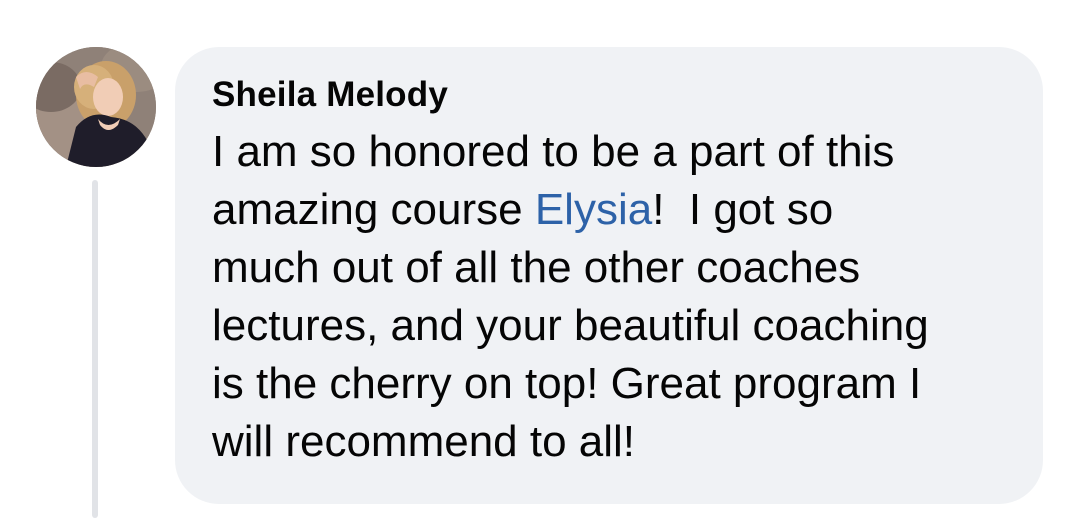 This screenshot has height=518, width=1080. Describe the element at coordinates (536, 267) in the screenshot. I see `comment-line: much out of all the other coaches` at that location.